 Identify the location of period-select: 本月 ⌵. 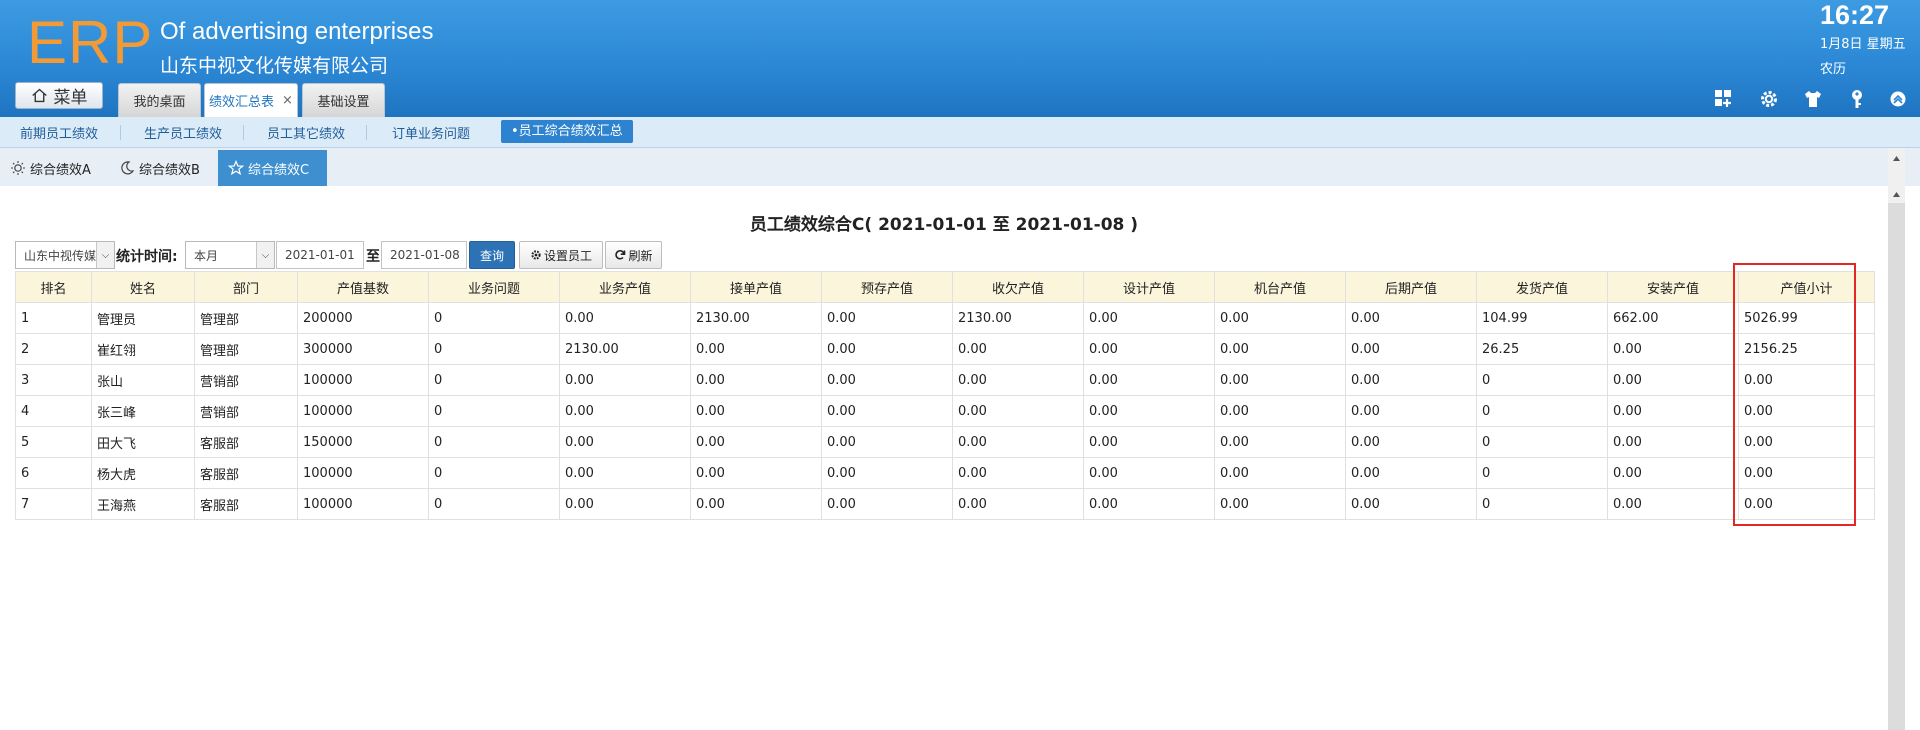
(230, 255).